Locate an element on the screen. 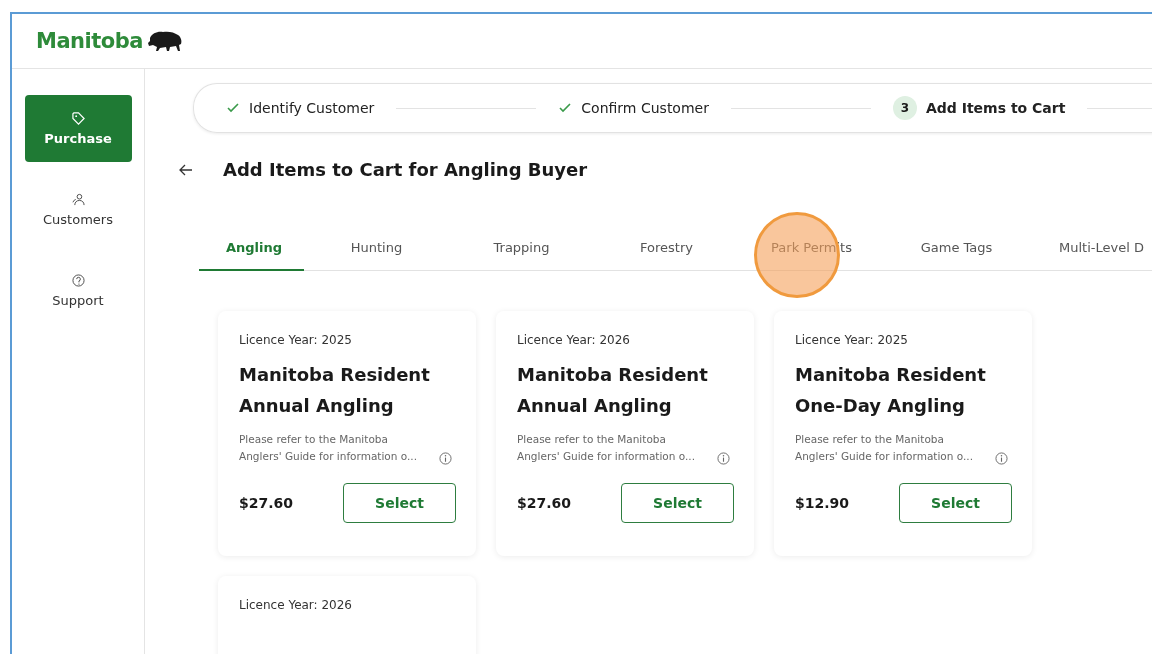 Image resolution: width=1152 pixels, height=654 pixels. bison-icon is located at coordinates (164, 41).